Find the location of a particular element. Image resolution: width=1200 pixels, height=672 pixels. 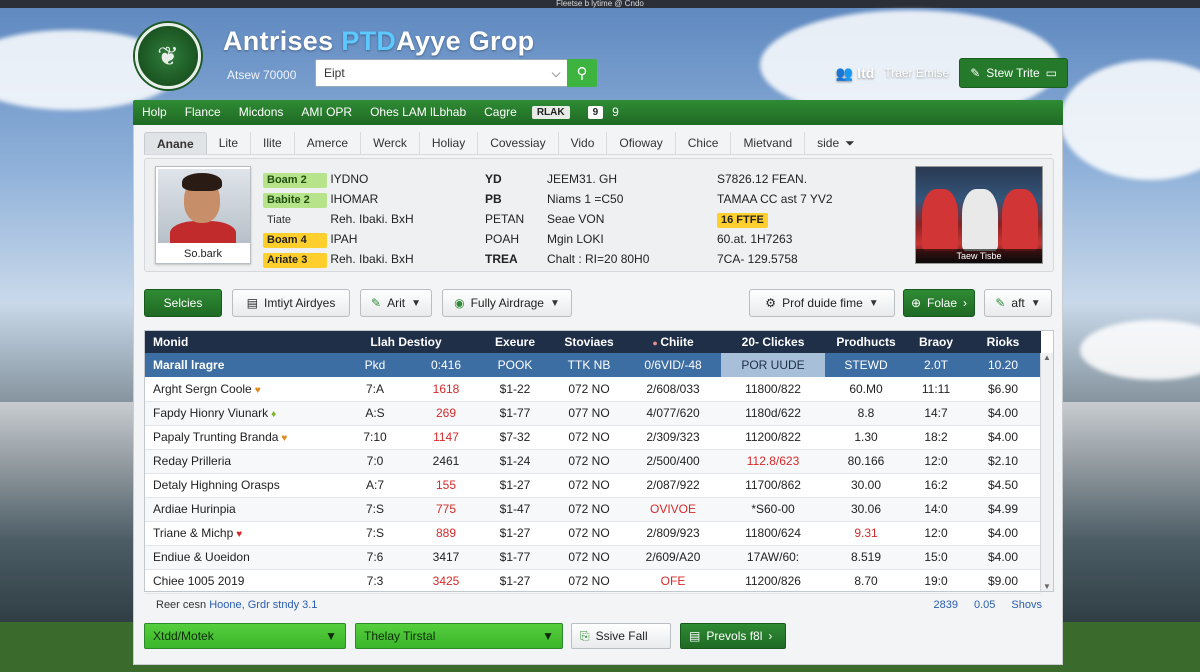

tab: Chice is located at coordinates (704, 142).